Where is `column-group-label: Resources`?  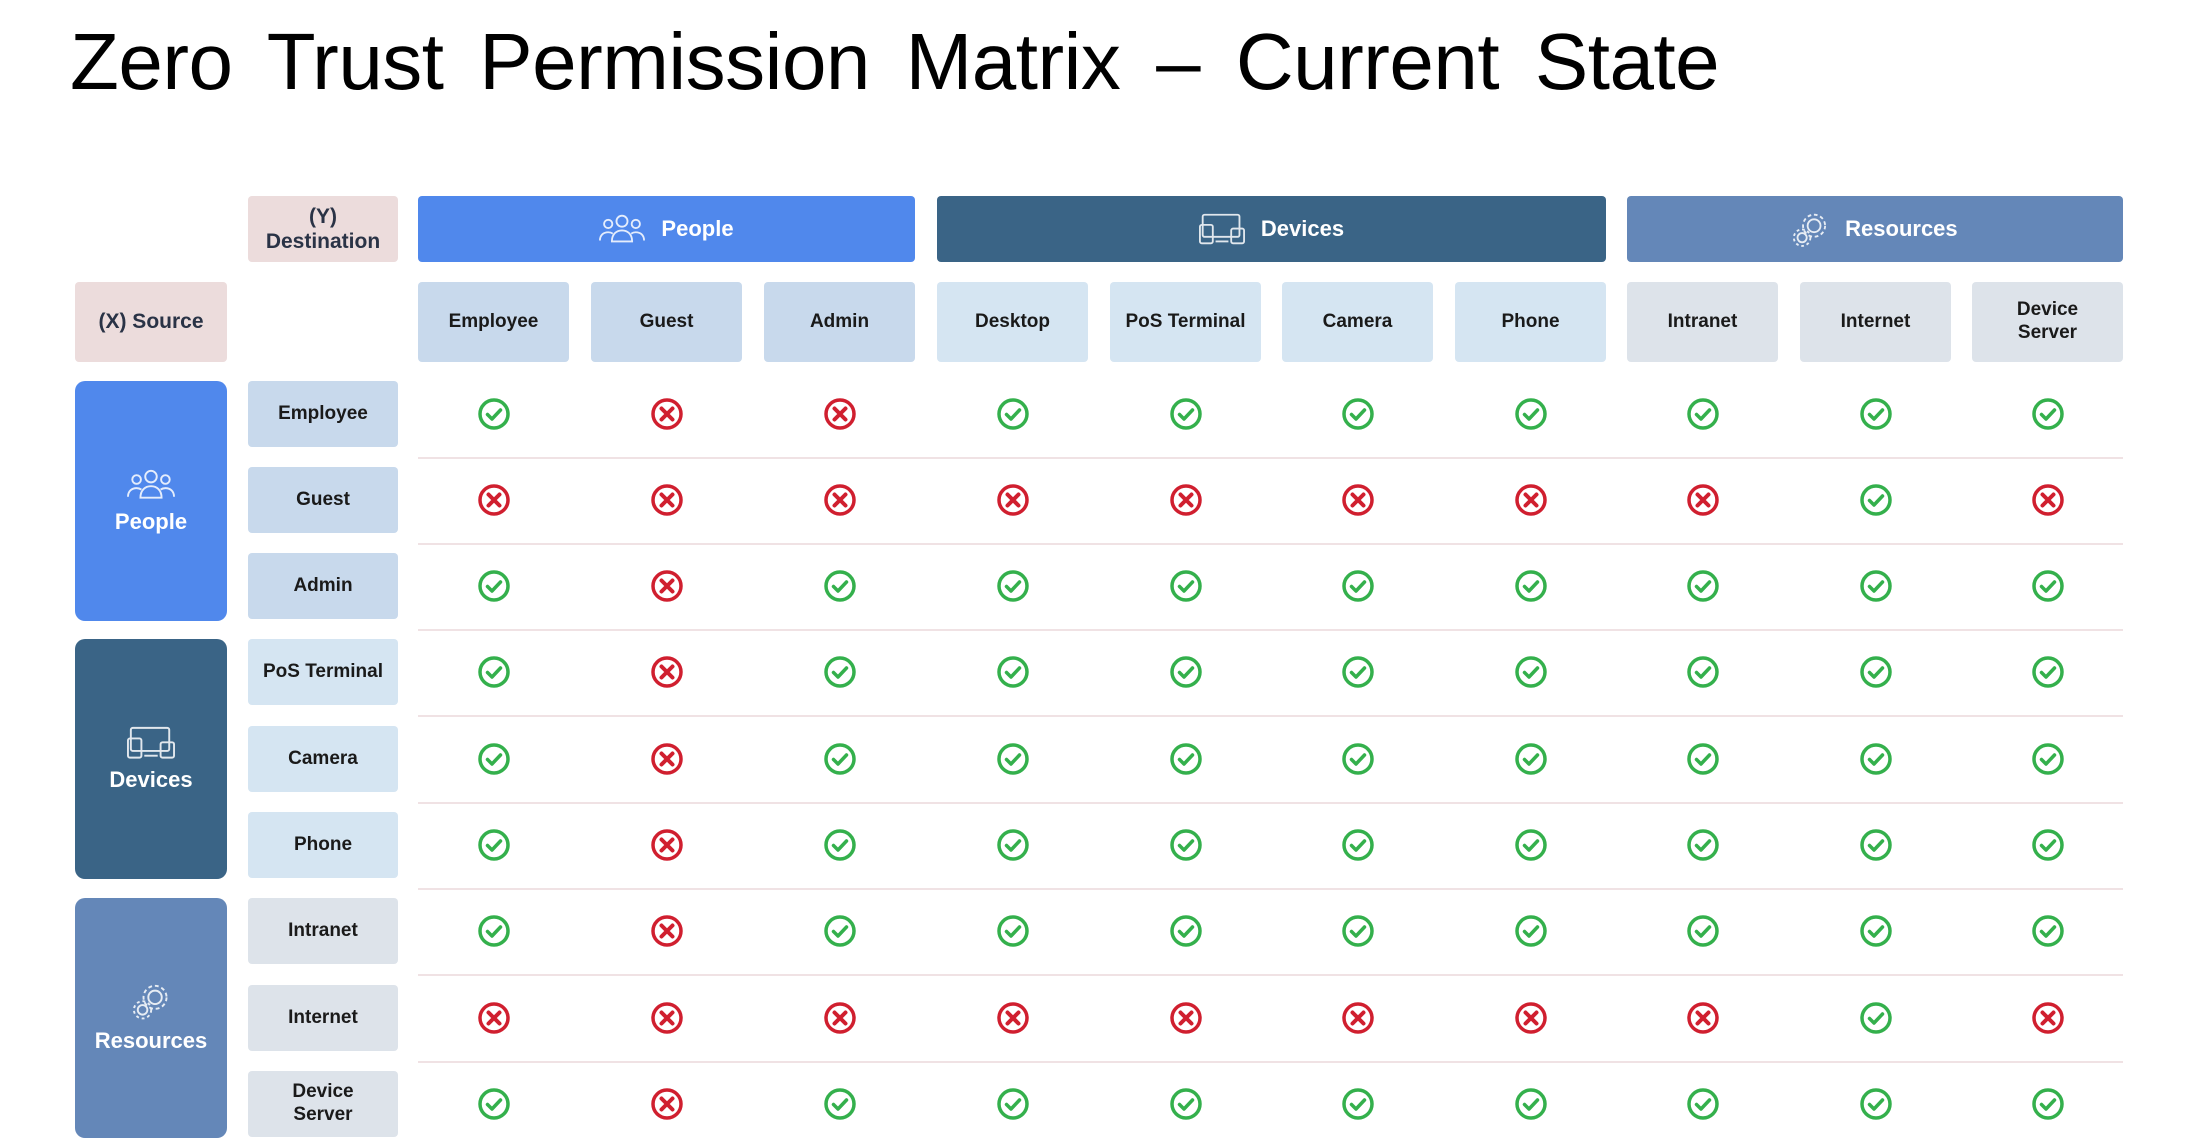
column-group-label: Resources is located at coordinates (1901, 228).